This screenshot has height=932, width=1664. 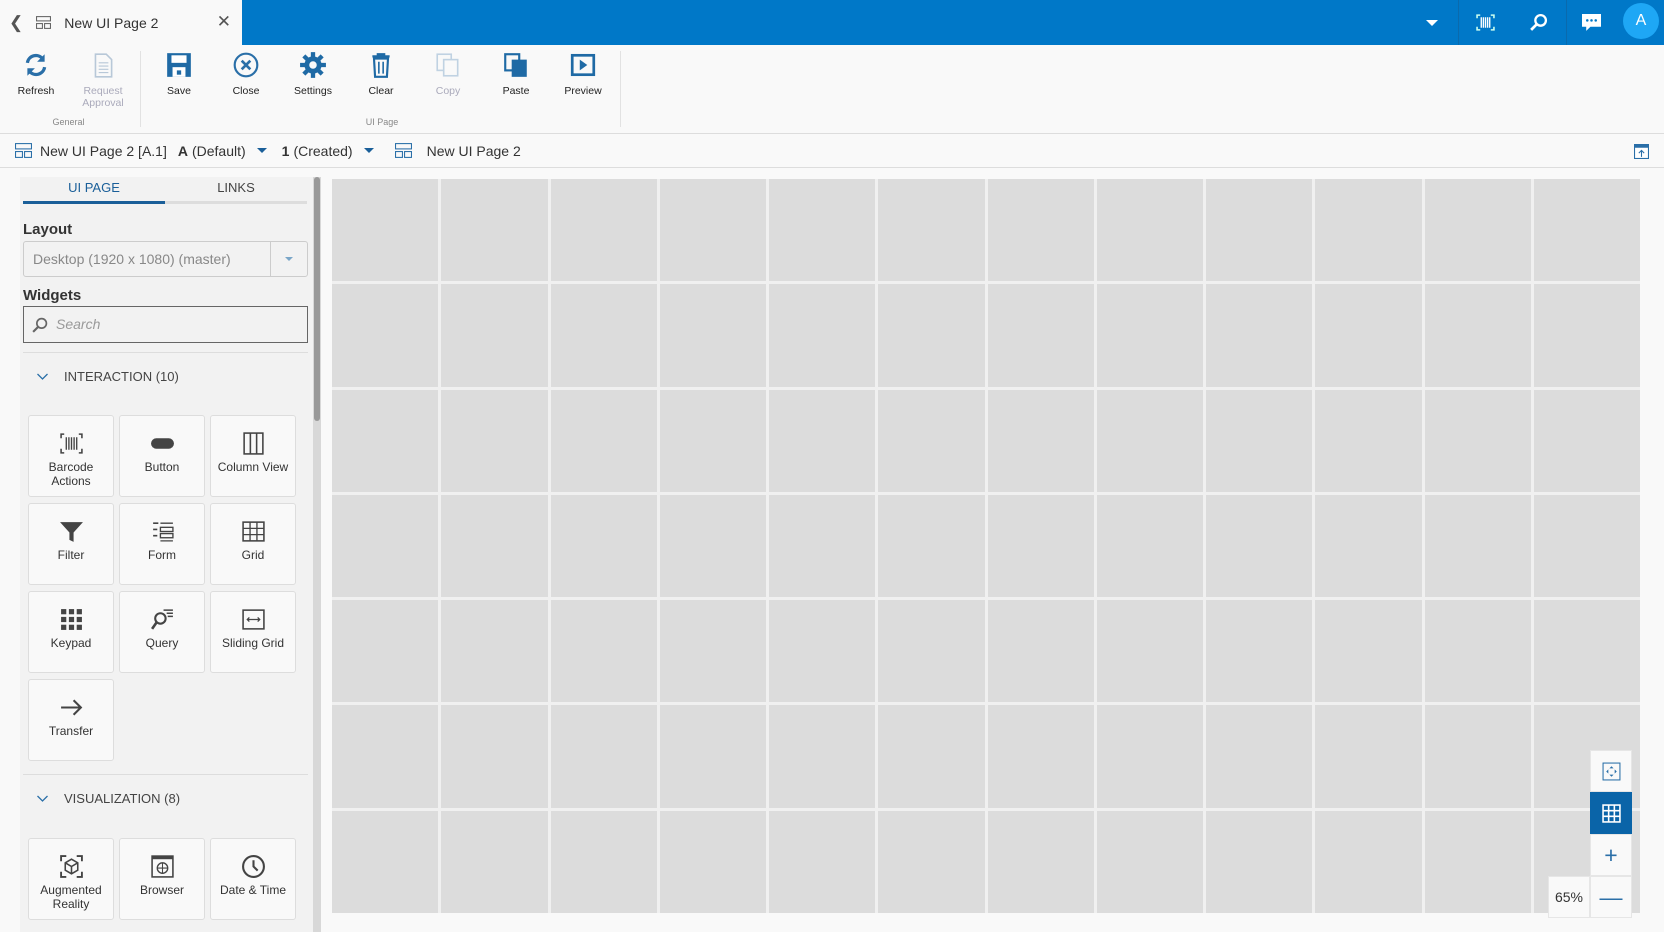 I want to click on widget-query: Query, so click(x=162, y=632).